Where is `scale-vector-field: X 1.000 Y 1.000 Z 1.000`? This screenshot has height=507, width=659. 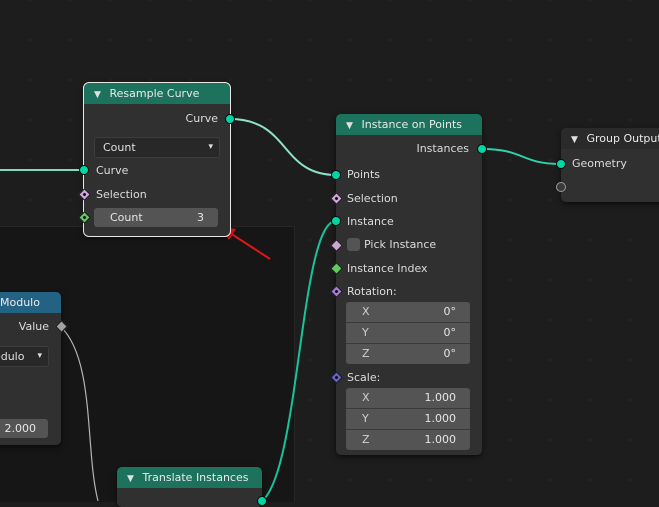 scale-vector-field: X 1.000 Y 1.000 Z 1.000 is located at coordinates (408, 419).